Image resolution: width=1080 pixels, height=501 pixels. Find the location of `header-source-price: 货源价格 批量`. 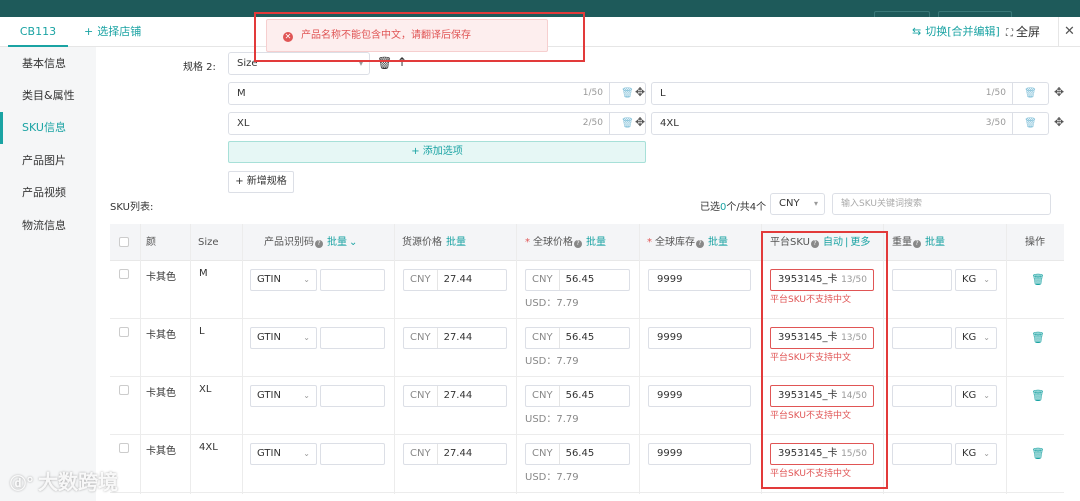

header-source-price: 货源价格 批量 is located at coordinates (434, 242).